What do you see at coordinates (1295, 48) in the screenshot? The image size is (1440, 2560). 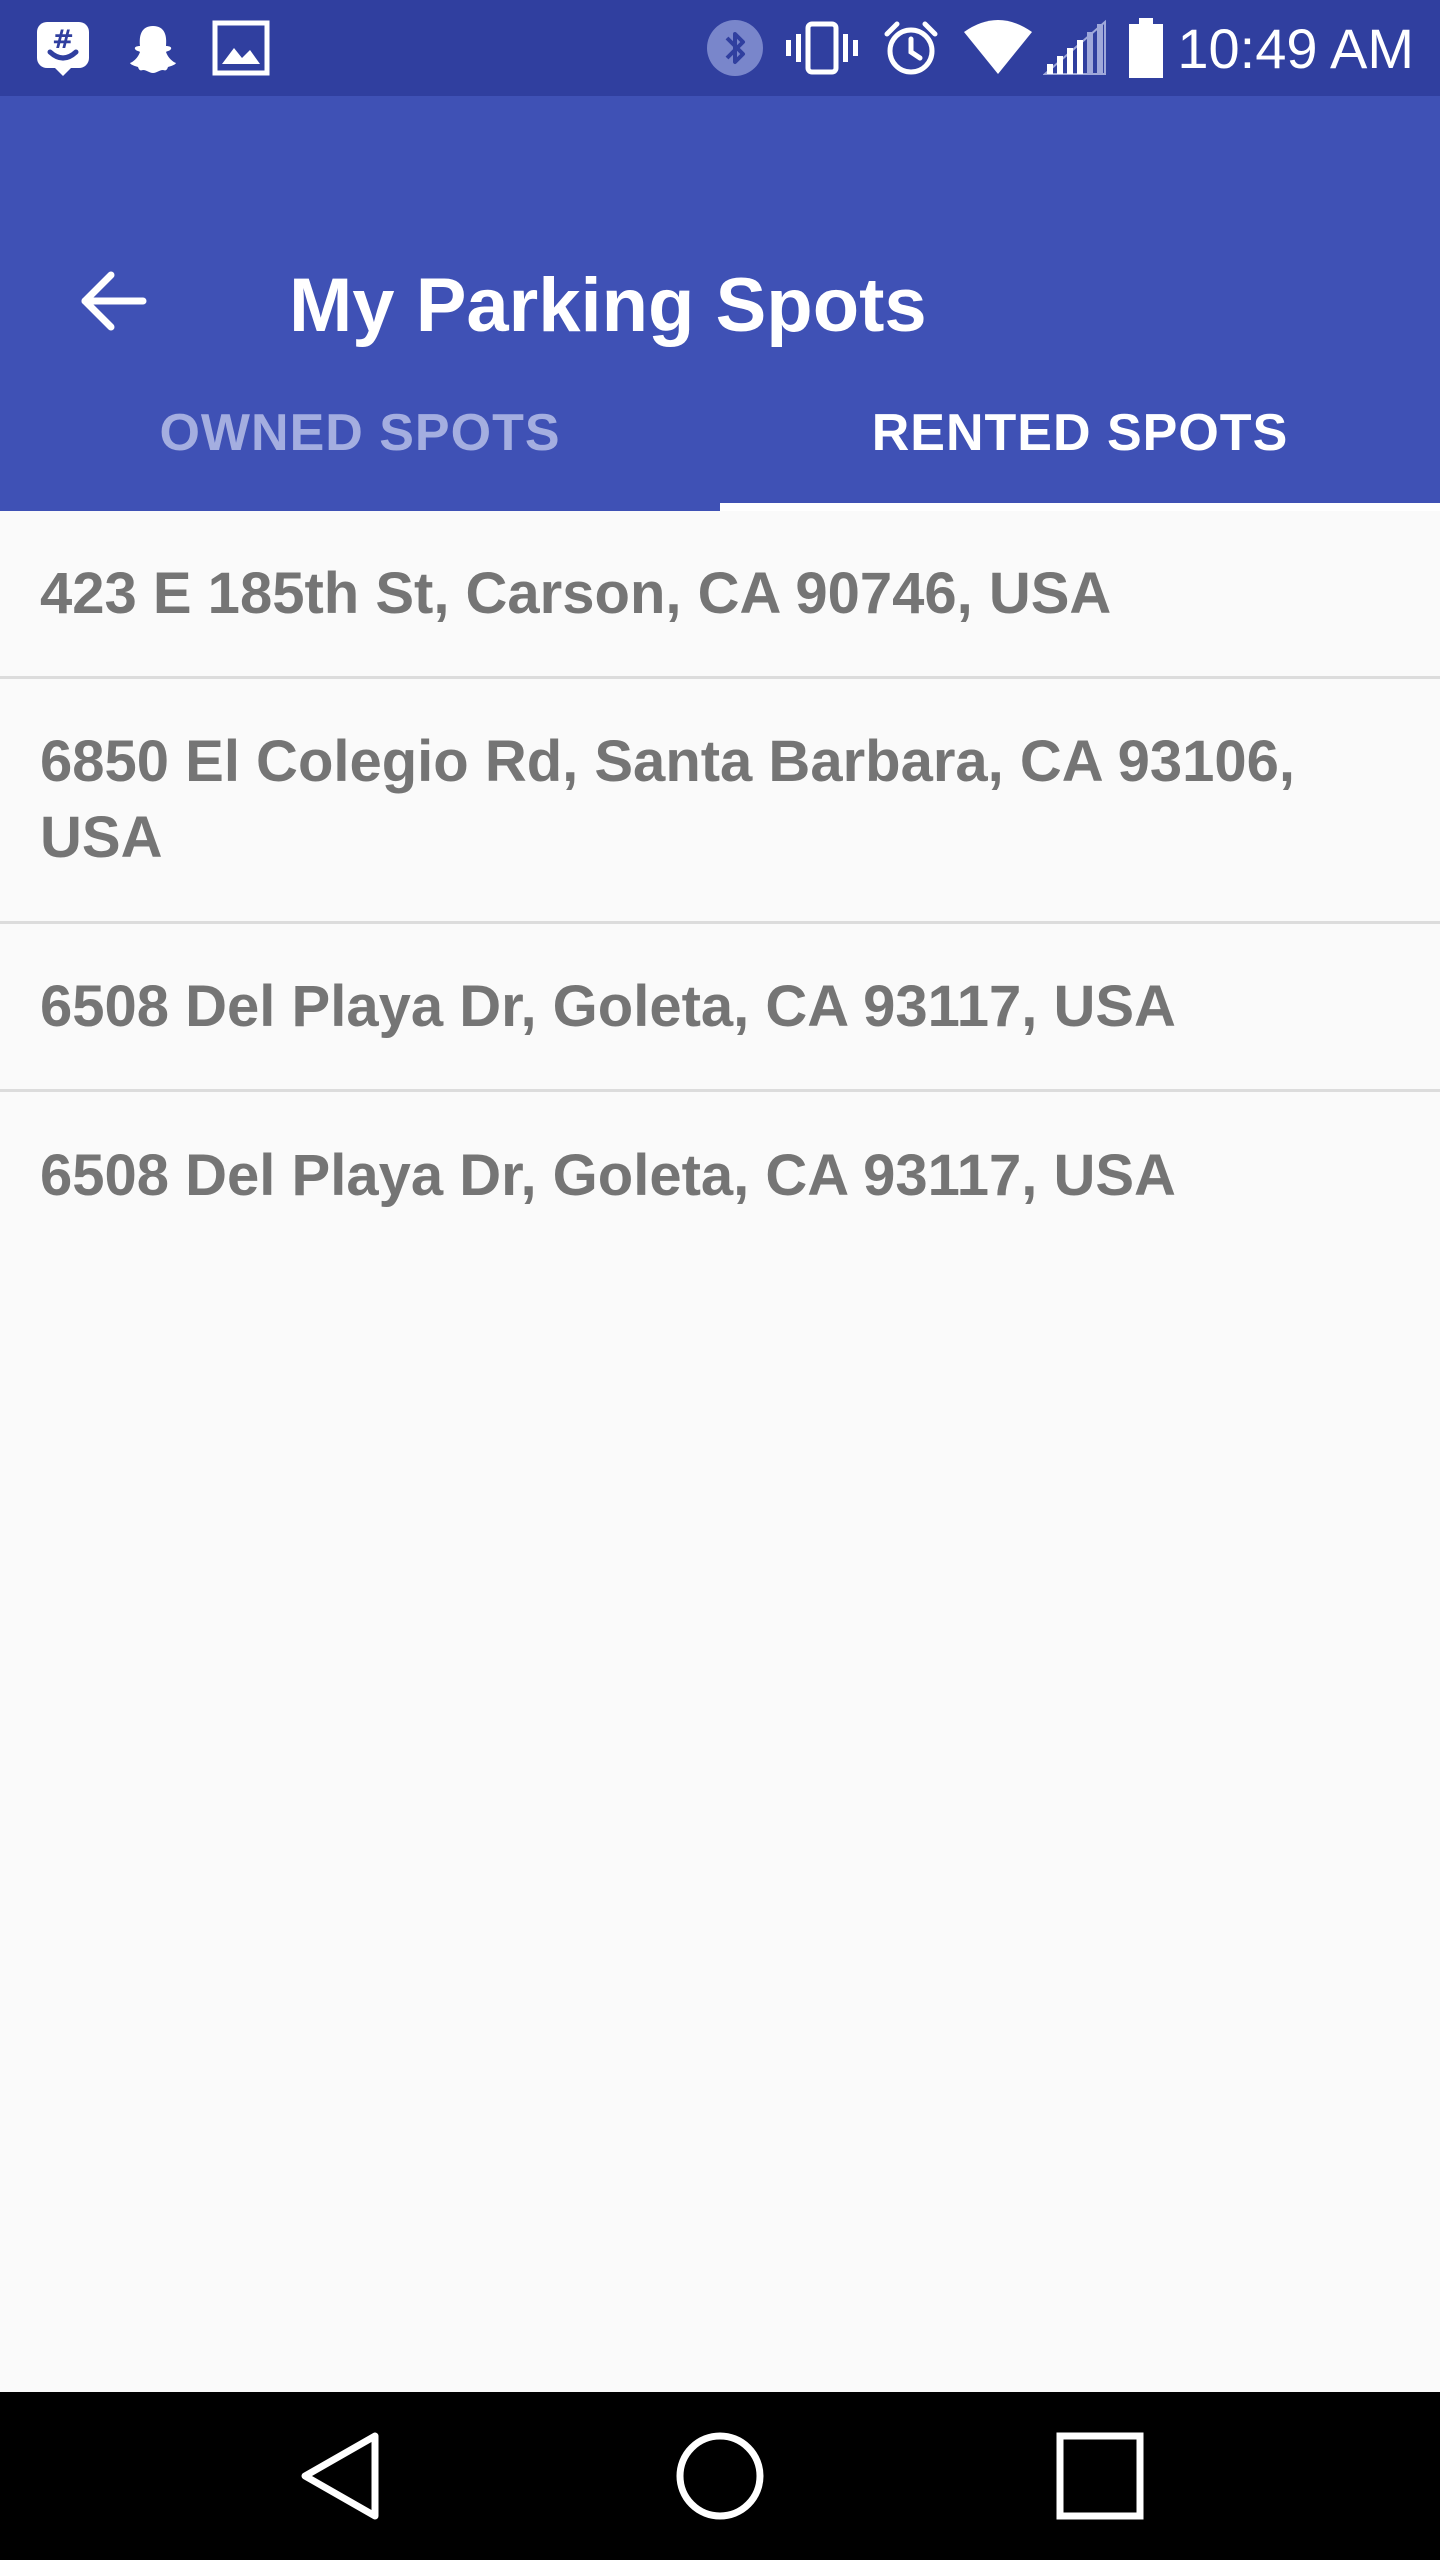 I see `status-time: 10:49 AM` at bounding box center [1295, 48].